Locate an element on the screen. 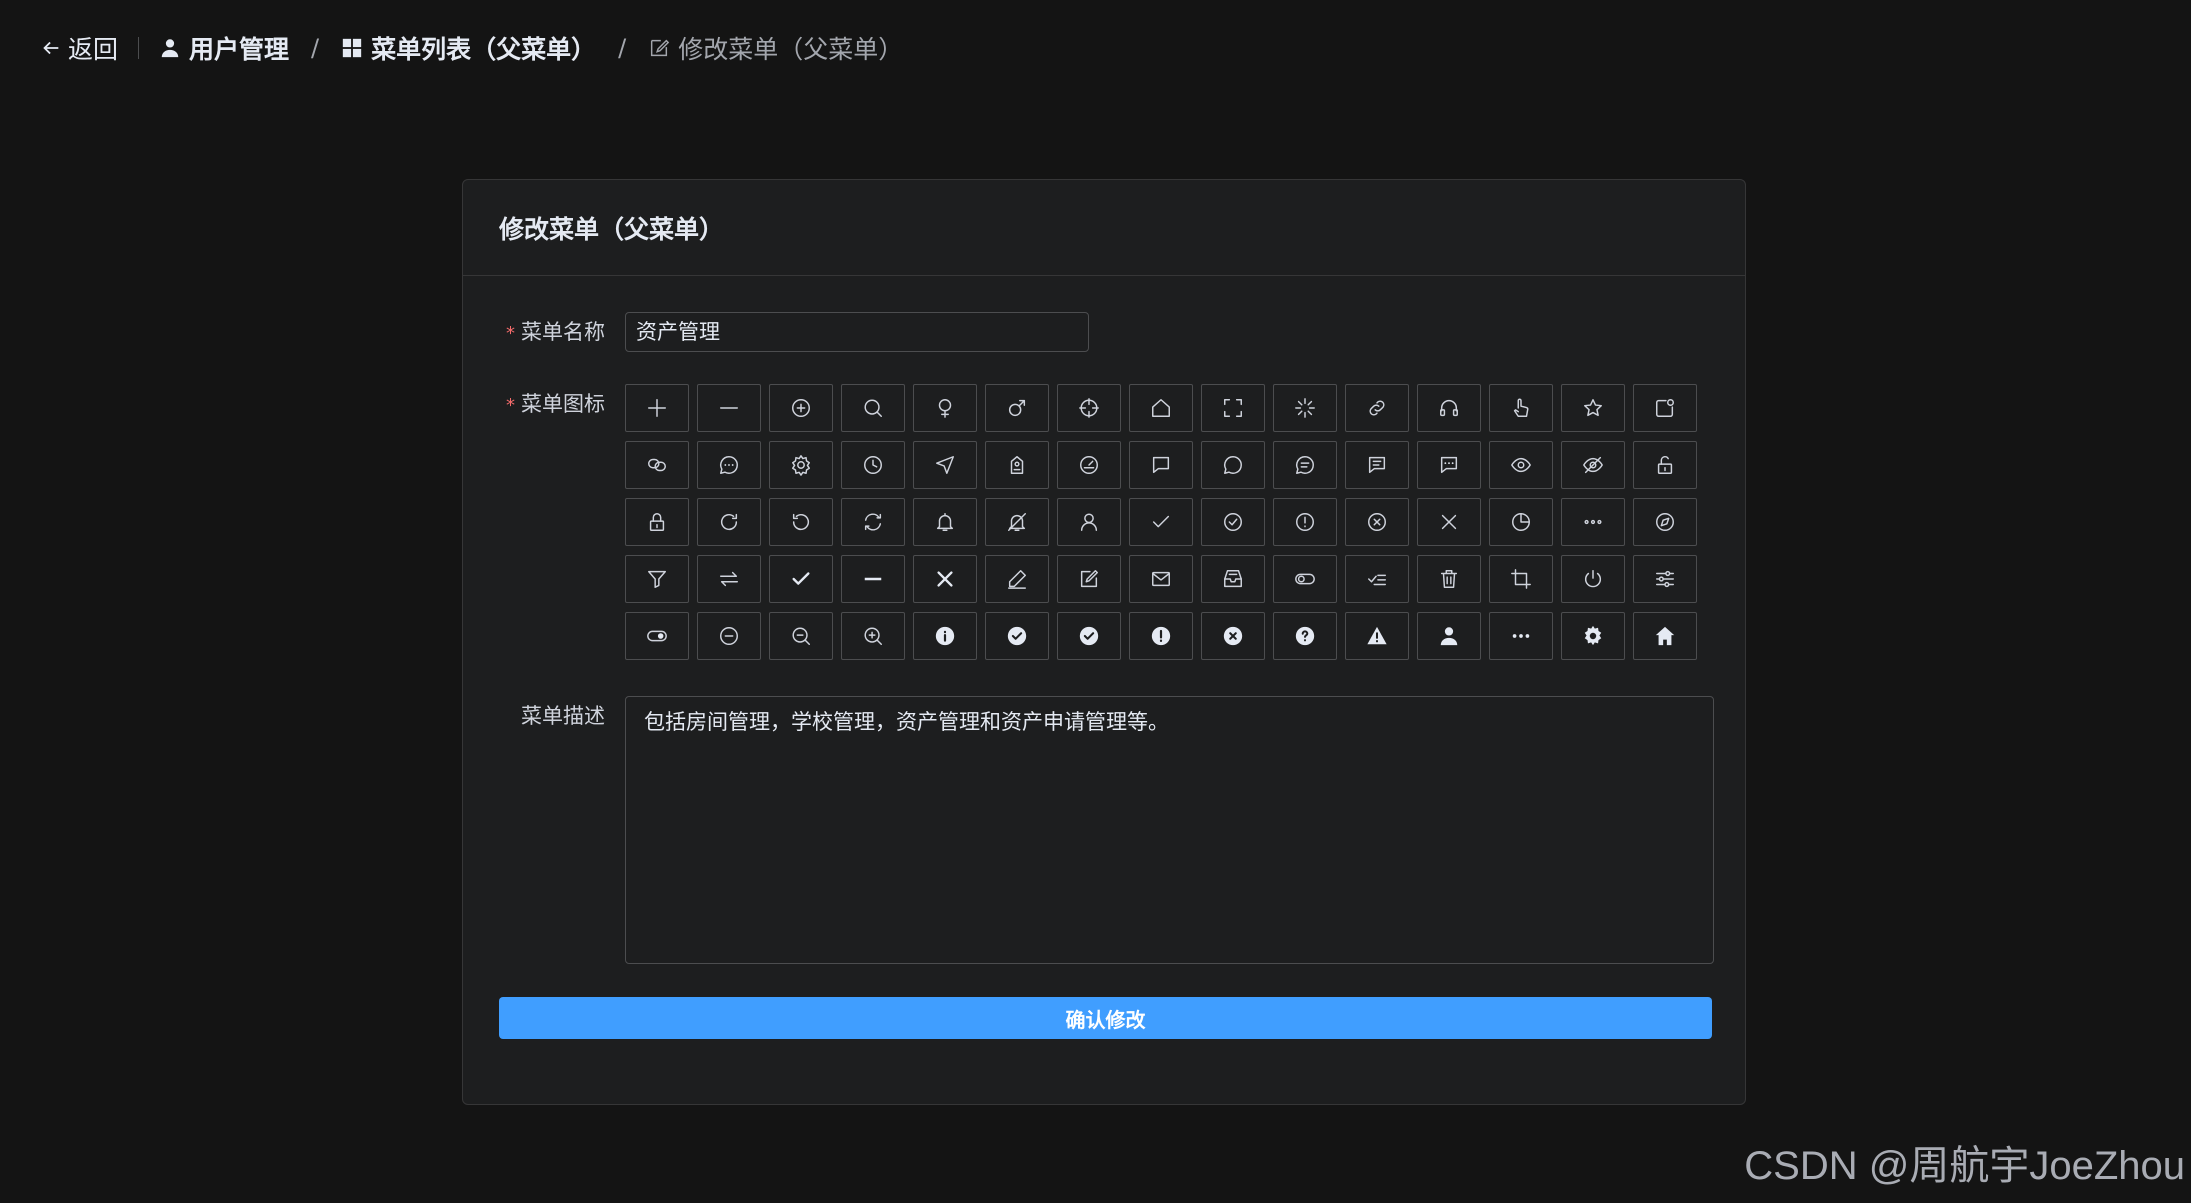  icon-option-unlock is located at coordinates (1665, 465).